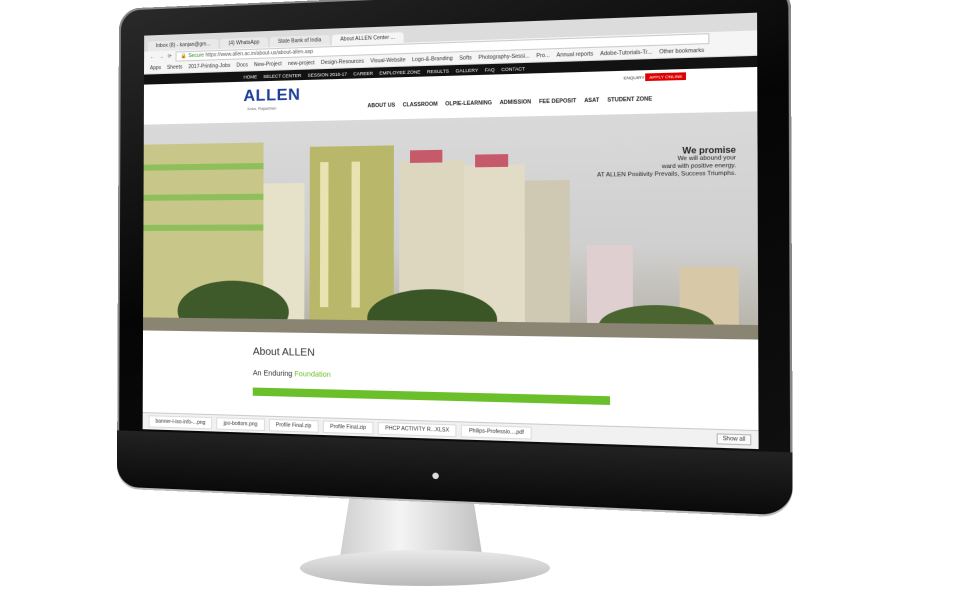 The width and height of the screenshot is (973, 615). What do you see at coordinates (515, 102) in the screenshot?
I see `nav-admission: ADMISSION` at bounding box center [515, 102].